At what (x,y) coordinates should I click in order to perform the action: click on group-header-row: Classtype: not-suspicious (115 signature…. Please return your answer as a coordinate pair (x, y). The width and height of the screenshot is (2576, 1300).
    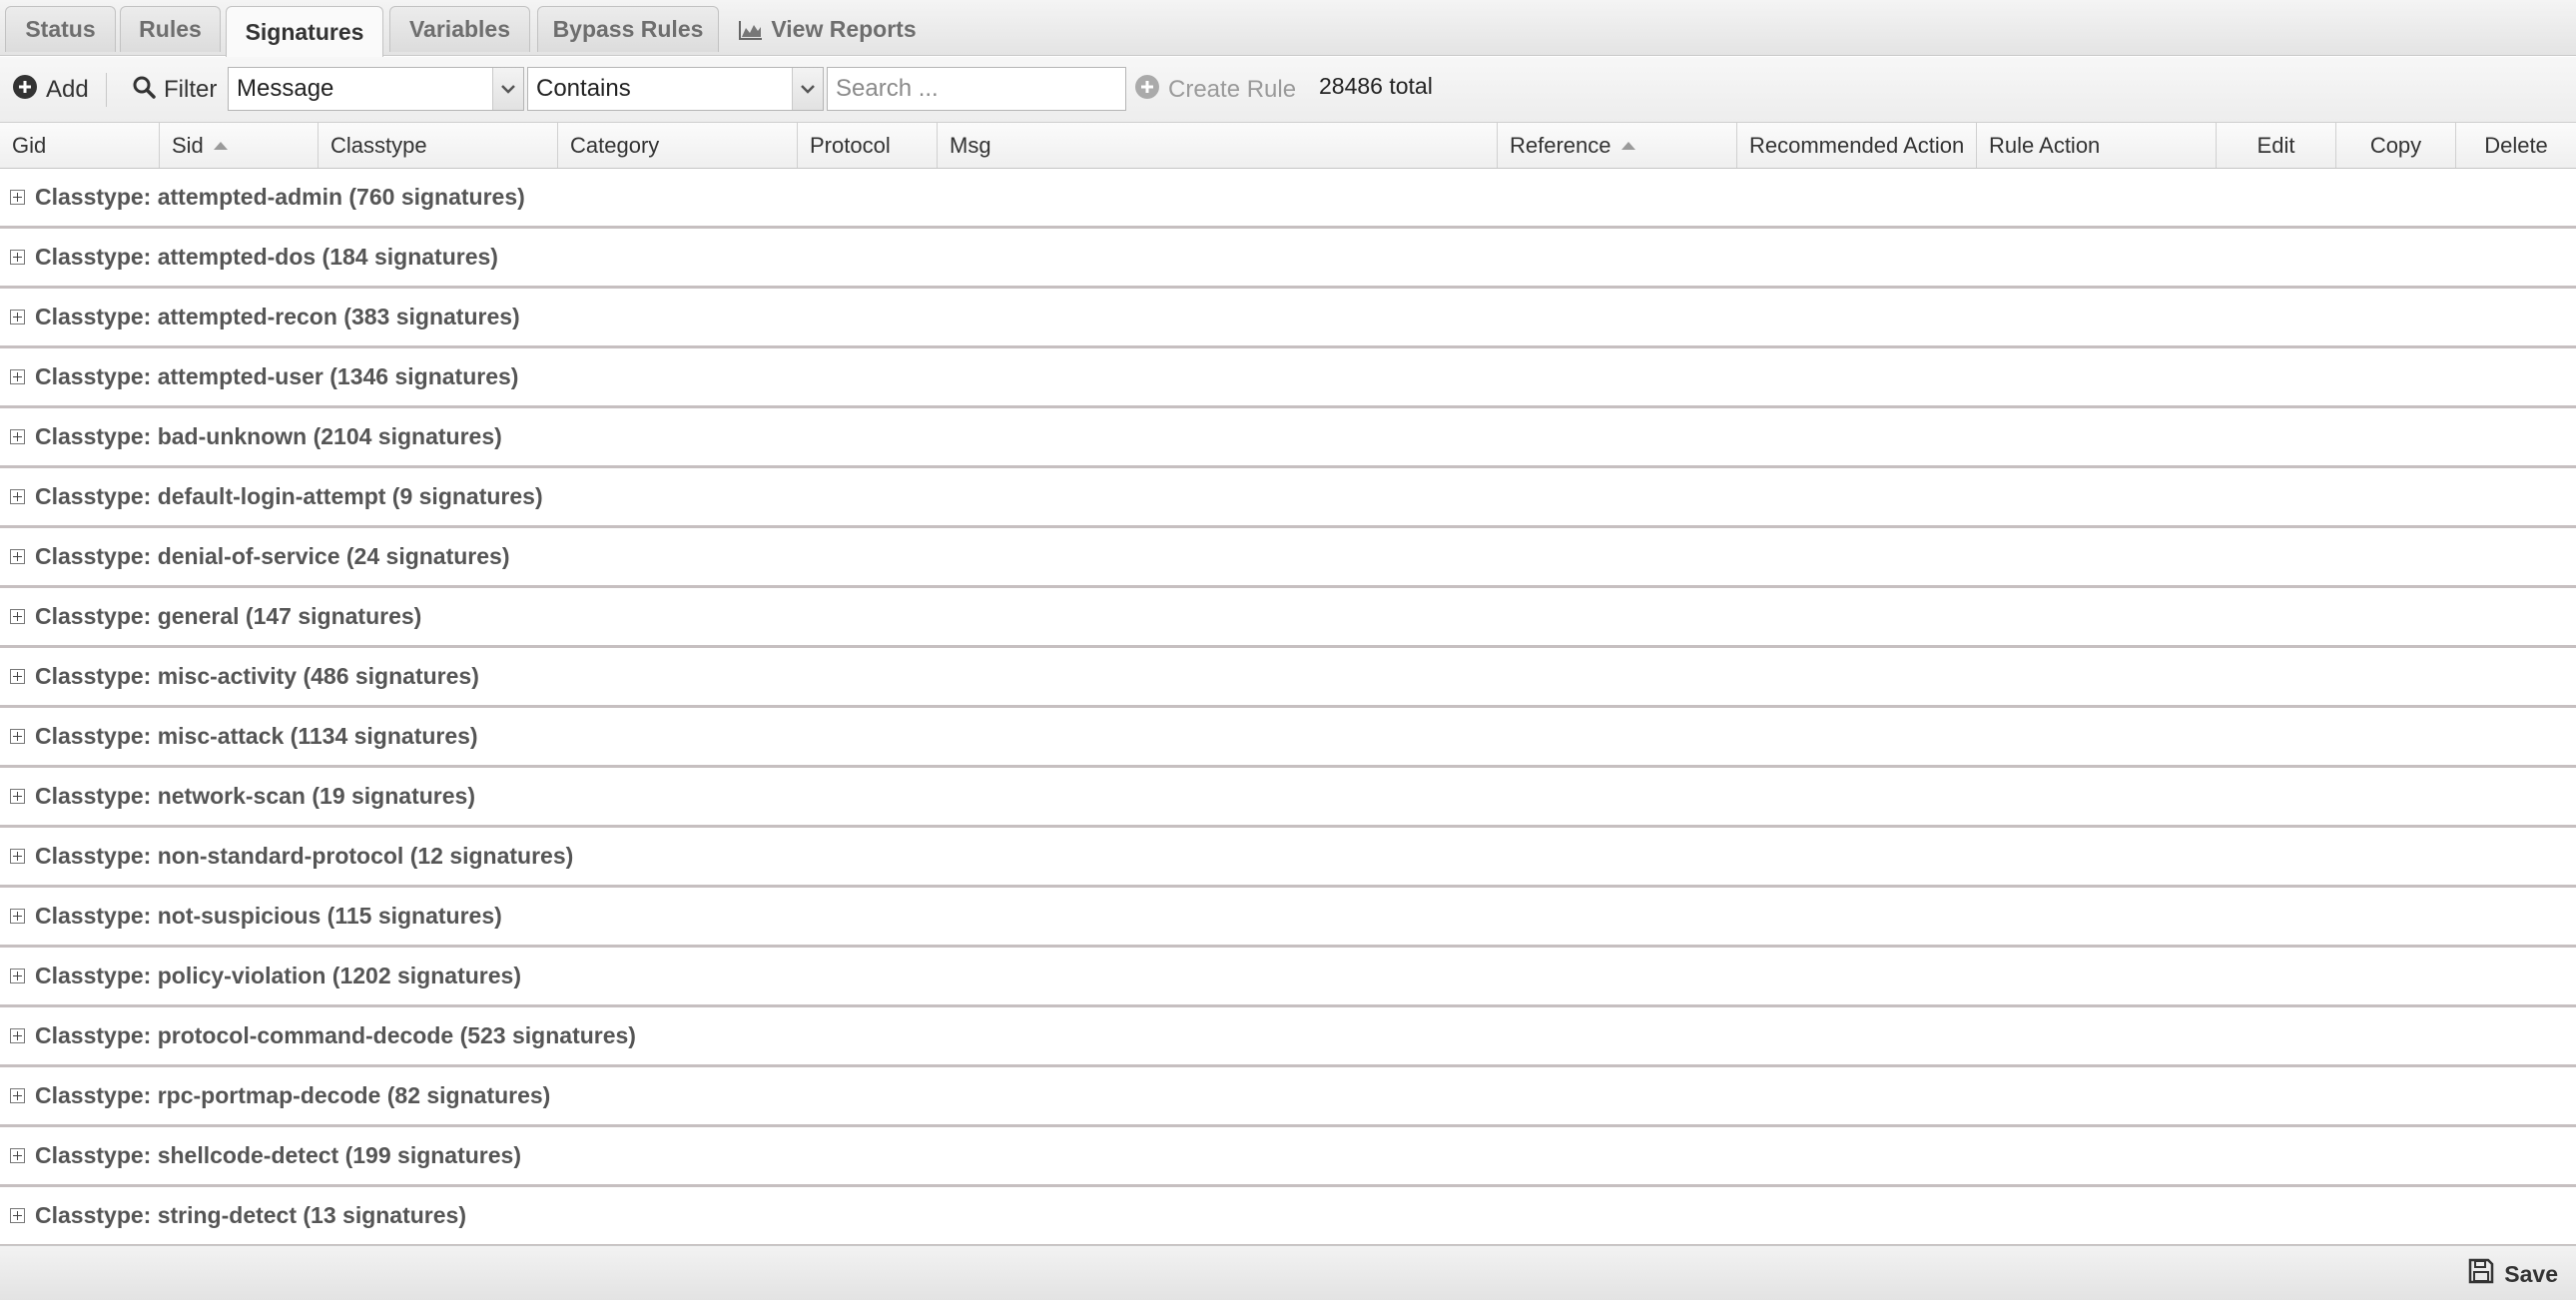
    Looking at the image, I should click on (1288, 918).